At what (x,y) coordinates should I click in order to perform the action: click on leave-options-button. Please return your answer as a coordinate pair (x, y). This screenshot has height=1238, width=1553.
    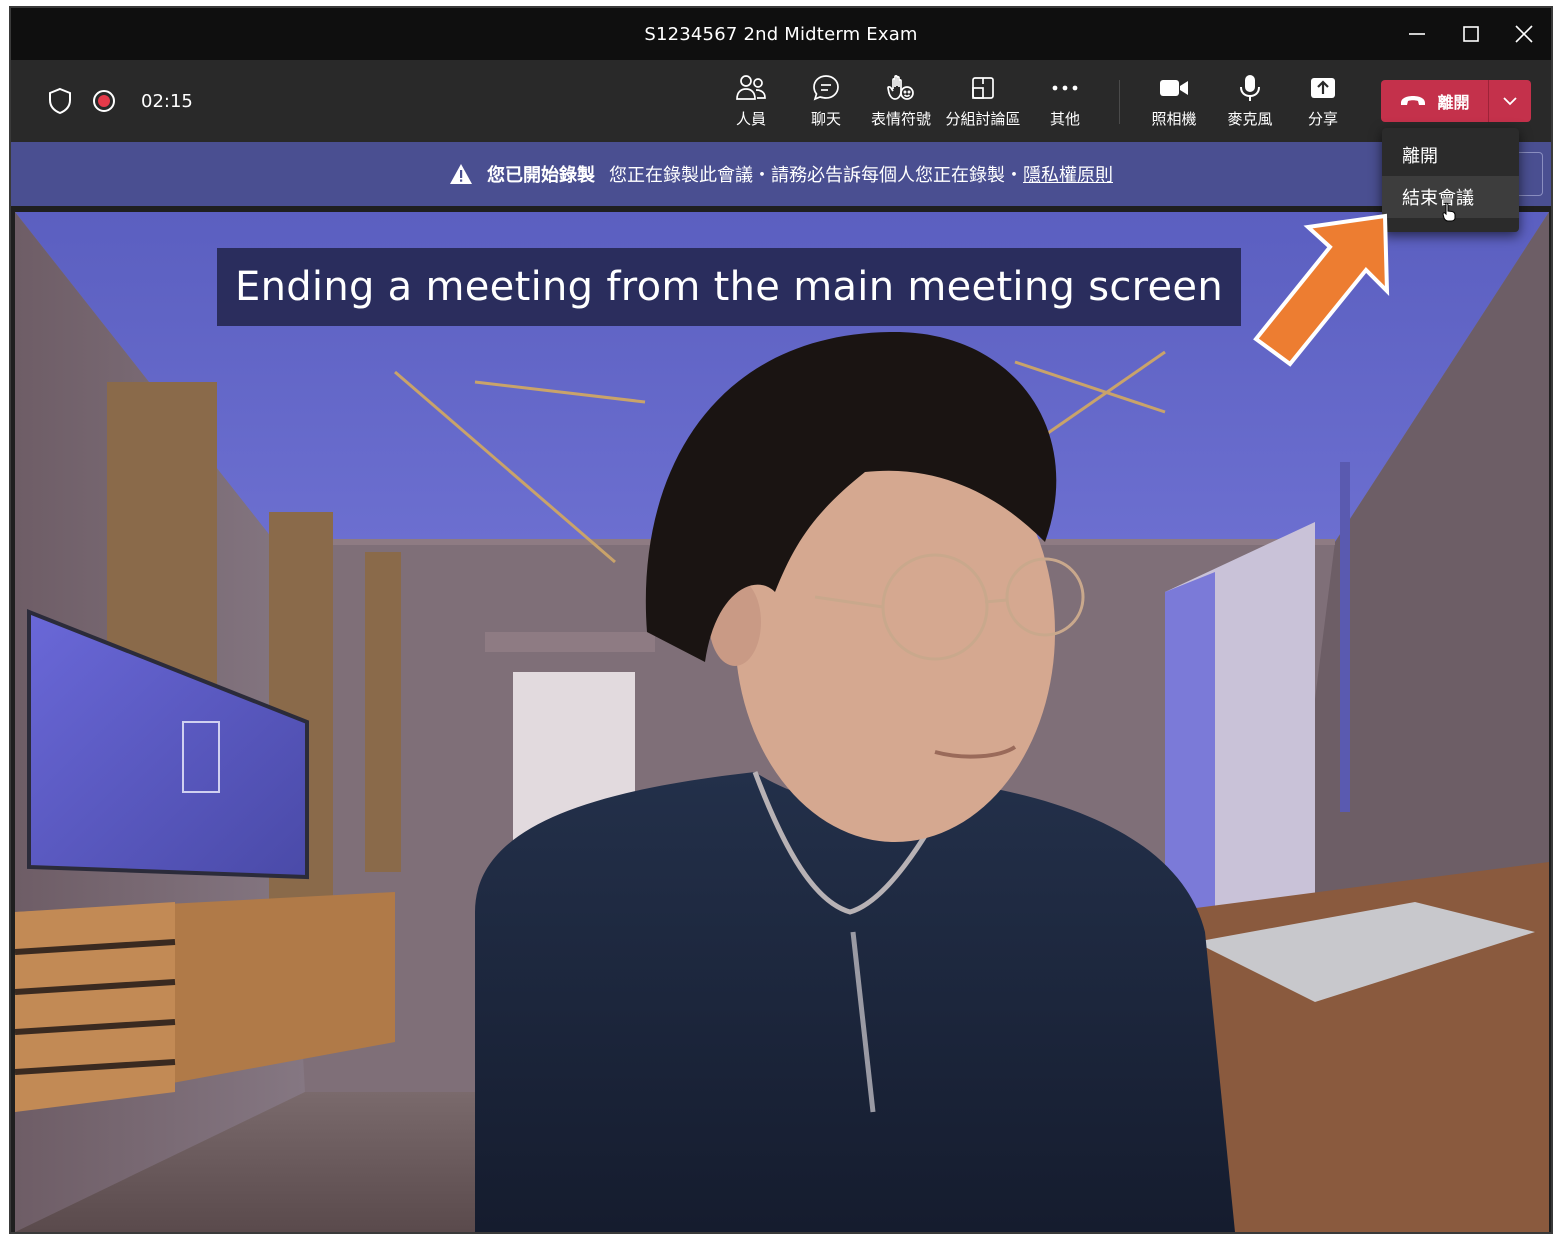
    Looking at the image, I should click on (1510, 101).